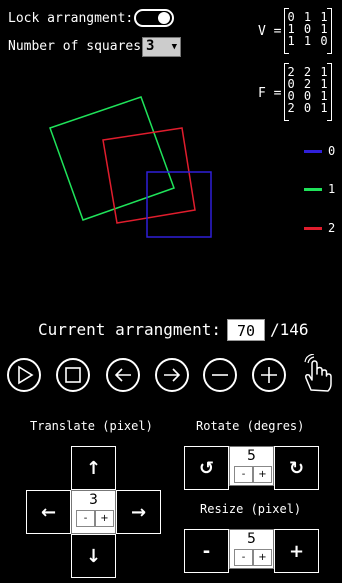 The height and width of the screenshot is (583, 342). Describe the element at coordinates (154, 18) in the screenshot. I see `lock-arrangement-toggle` at that location.